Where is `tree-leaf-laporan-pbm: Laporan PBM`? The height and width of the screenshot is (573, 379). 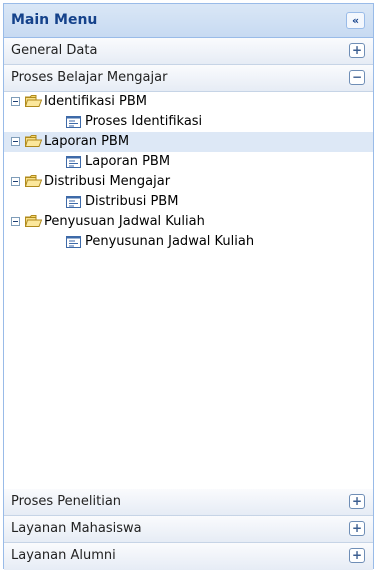
tree-leaf-laporan-pbm: Laporan PBM is located at coordinates (188, 162).